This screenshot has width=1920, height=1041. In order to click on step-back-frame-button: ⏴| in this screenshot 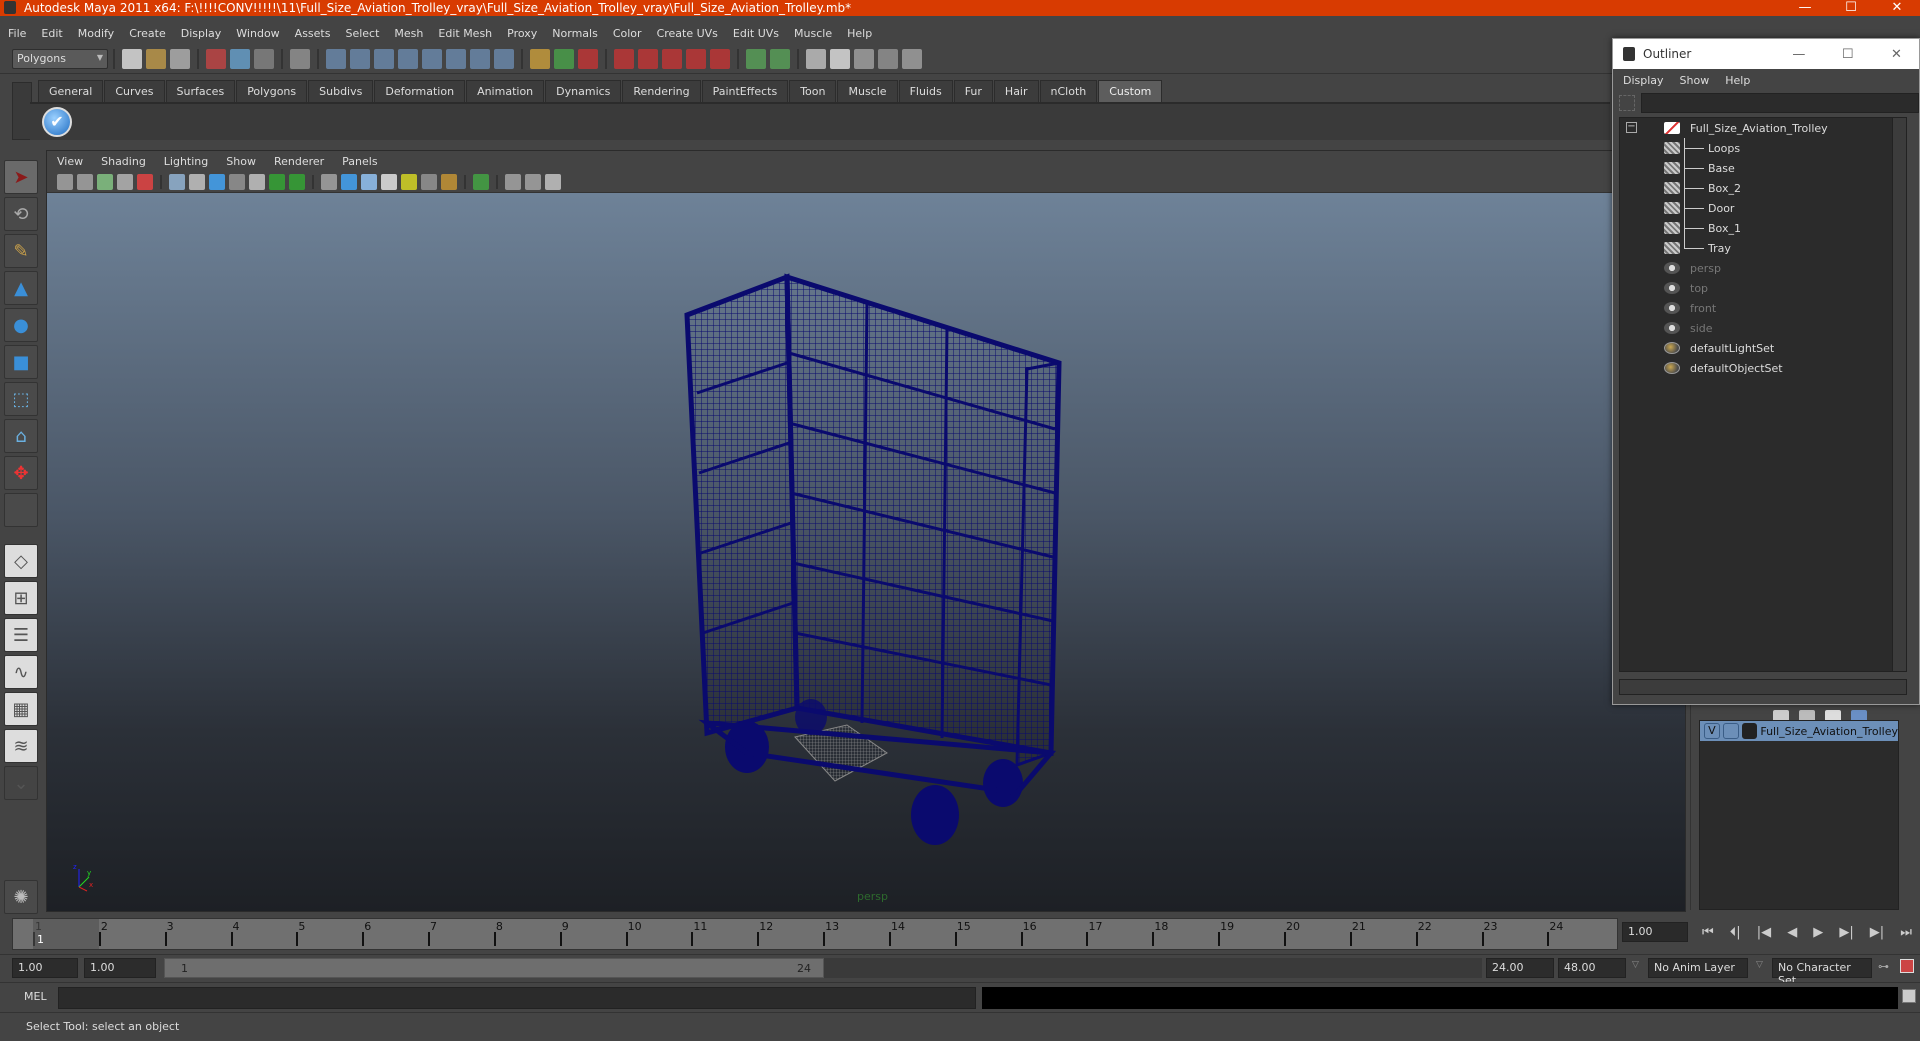, I will do `click(1735, 932)`.